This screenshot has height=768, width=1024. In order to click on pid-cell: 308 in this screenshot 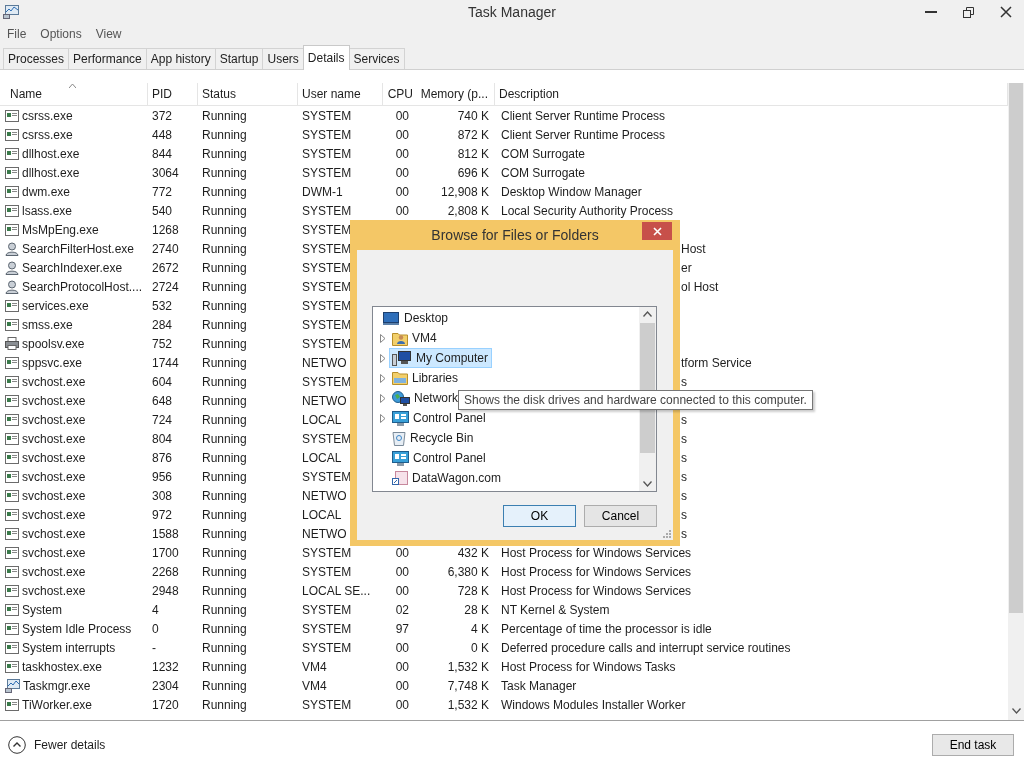, I will do `click(162, 495)`.